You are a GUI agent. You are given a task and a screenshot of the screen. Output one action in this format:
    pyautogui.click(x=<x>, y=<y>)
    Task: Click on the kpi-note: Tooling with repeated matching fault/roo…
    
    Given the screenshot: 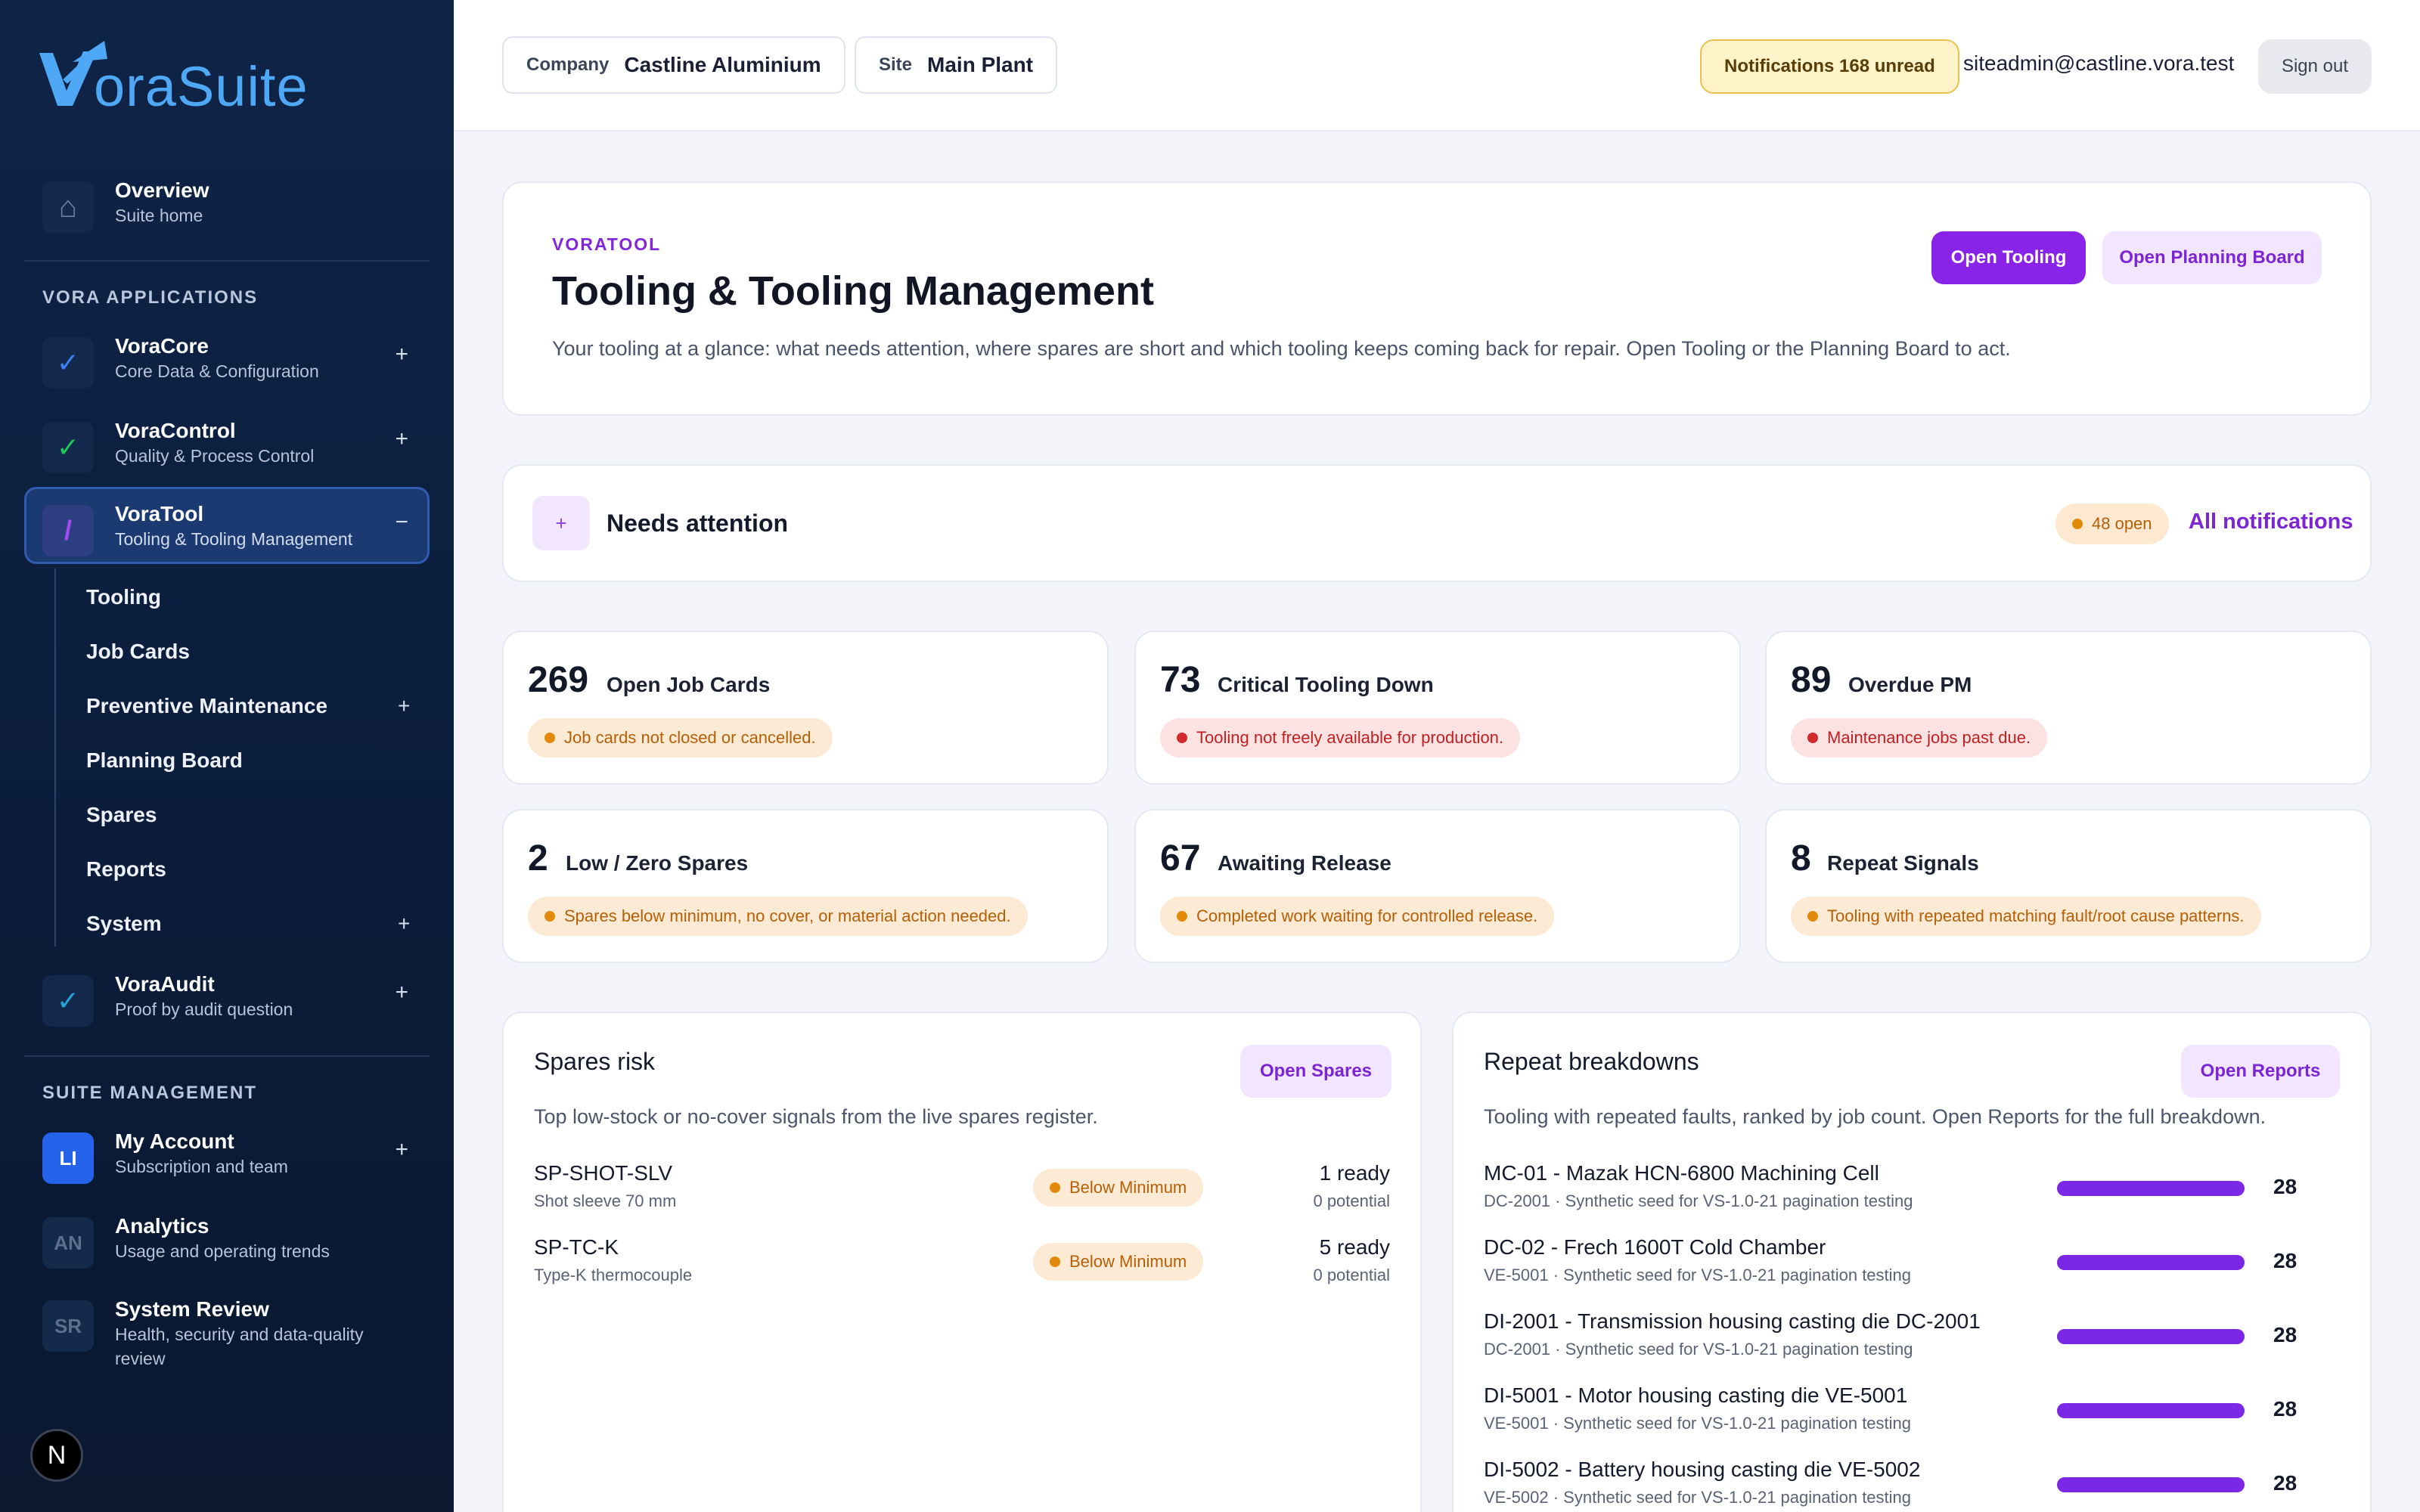 What is the action you would take?
    pyautogui.click(x=2026, y=916)
    